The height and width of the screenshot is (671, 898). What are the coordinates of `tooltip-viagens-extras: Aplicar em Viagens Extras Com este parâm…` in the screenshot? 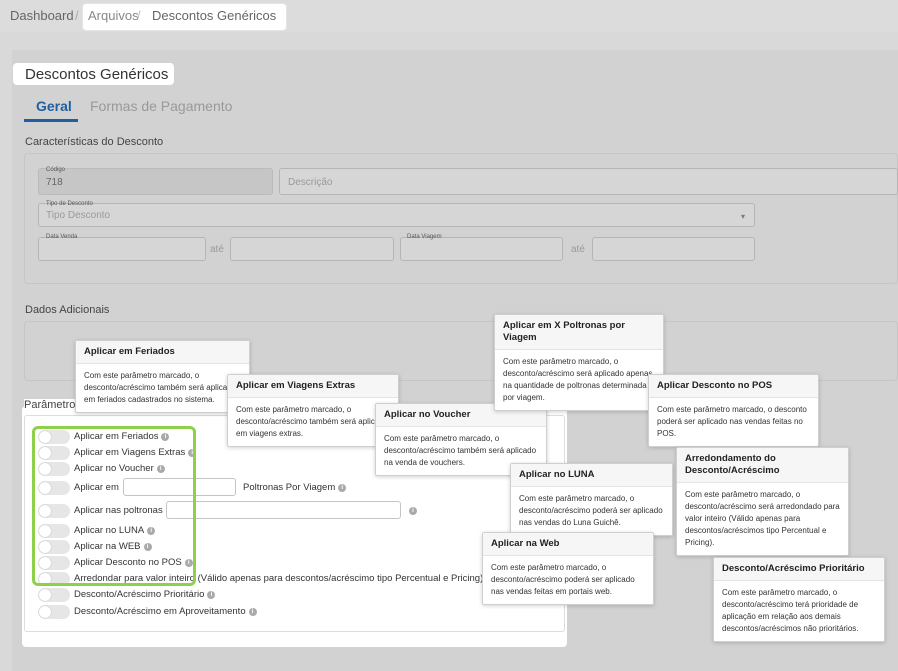 It's located at (313, 410).